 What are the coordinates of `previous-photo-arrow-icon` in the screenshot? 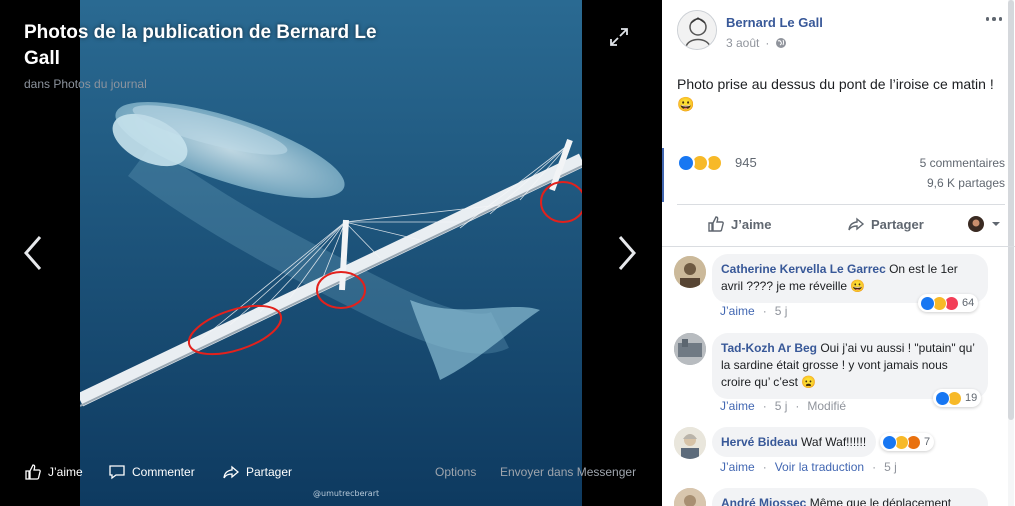 It's located at (33, 253).